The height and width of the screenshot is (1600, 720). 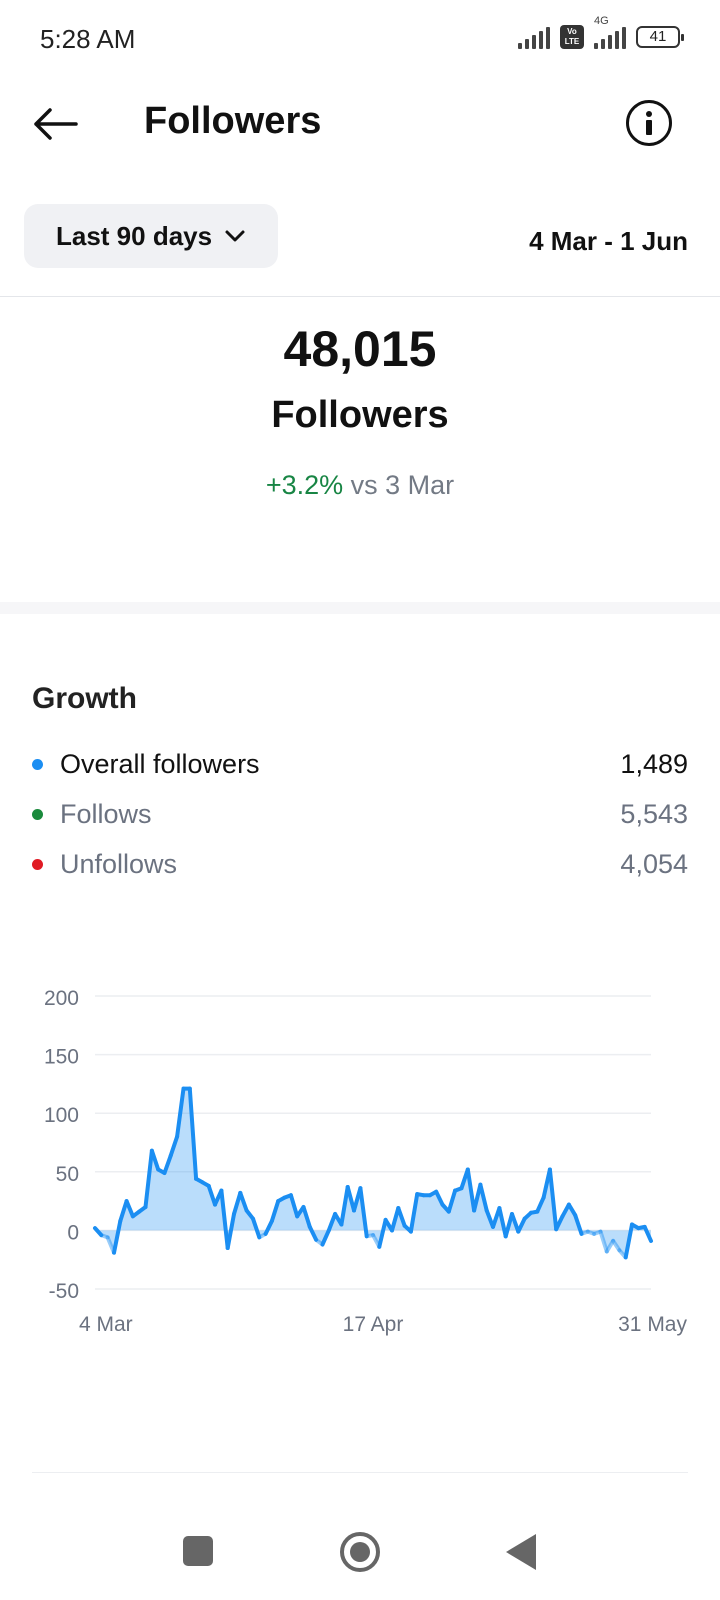 What do you see at coordinates (106, 813) in the screenshot?
I see `legend-label: Follows` at bounding box center [106, 813].